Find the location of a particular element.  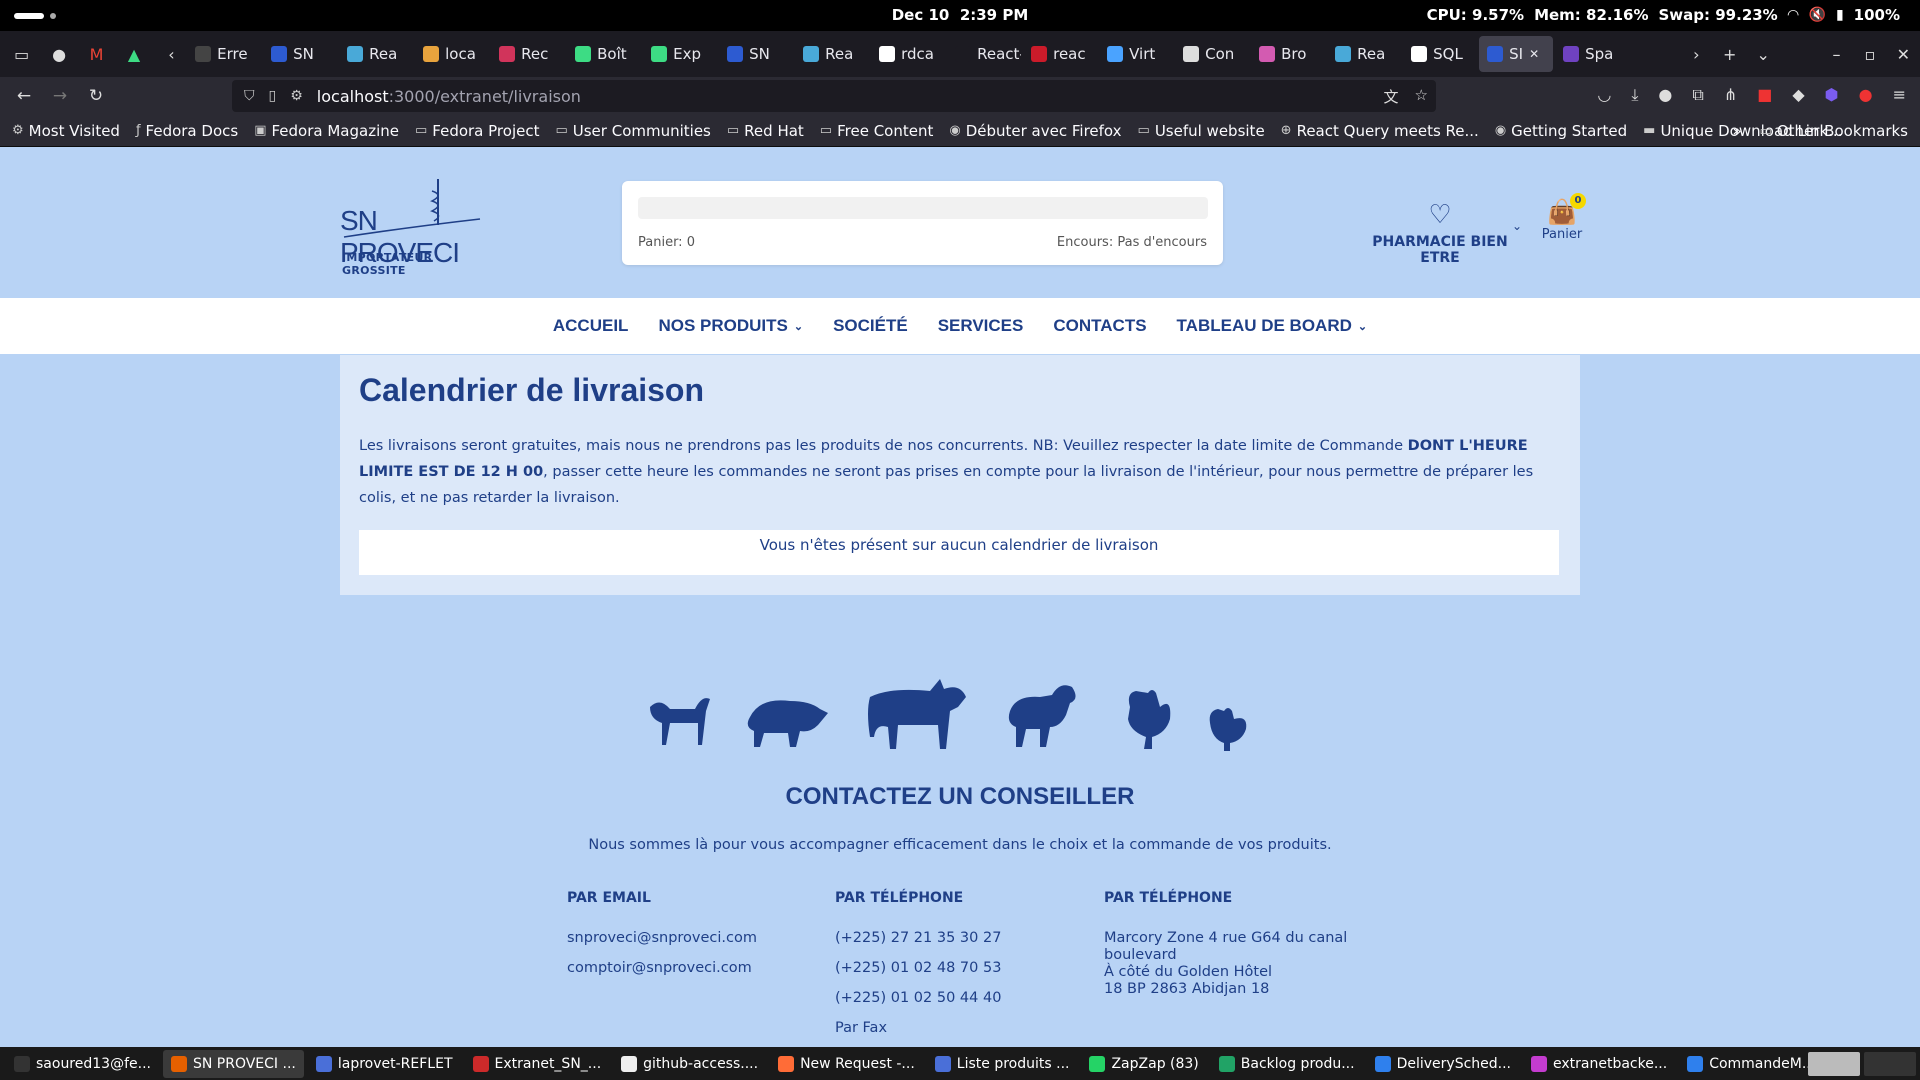

maximize-button: ▫ is located at coordinates (1869, 54).